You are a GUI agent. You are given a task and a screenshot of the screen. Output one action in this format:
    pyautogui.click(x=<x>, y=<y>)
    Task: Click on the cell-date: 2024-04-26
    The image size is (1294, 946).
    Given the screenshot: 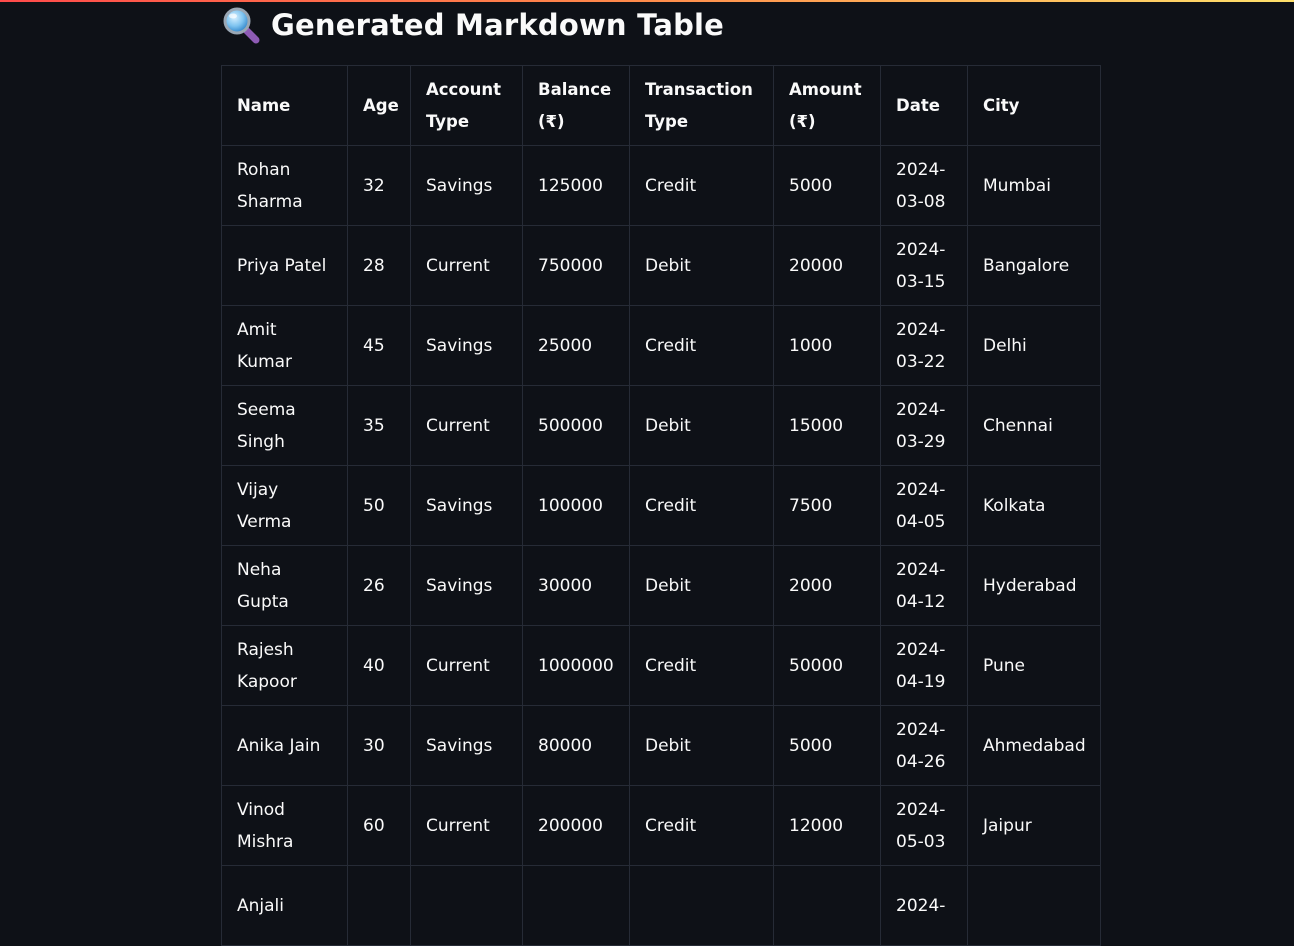 What is the action you would take?
    pyautogui.click(x=924, y=745)
    